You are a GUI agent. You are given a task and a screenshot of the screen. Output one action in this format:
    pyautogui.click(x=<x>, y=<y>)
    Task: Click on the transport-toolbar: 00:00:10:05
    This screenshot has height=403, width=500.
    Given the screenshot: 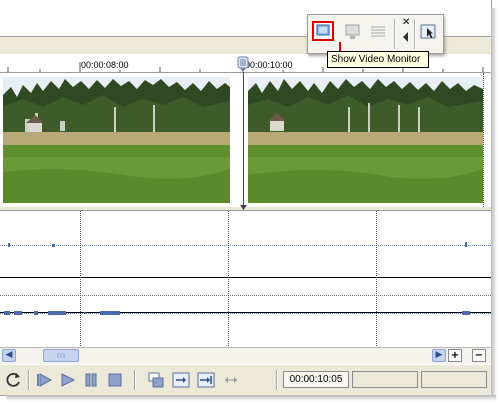 What is the action you would take?
    pyautogui.click(x=245, y=379)
    